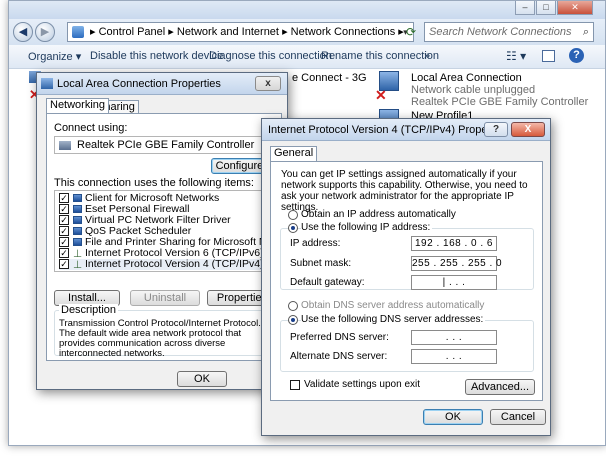 The width and height of the screenshot is (606, 456). Describe the element at coordinates (466, 78) in the screenshot. I see `connection-name: Local Area Connection` at that location.